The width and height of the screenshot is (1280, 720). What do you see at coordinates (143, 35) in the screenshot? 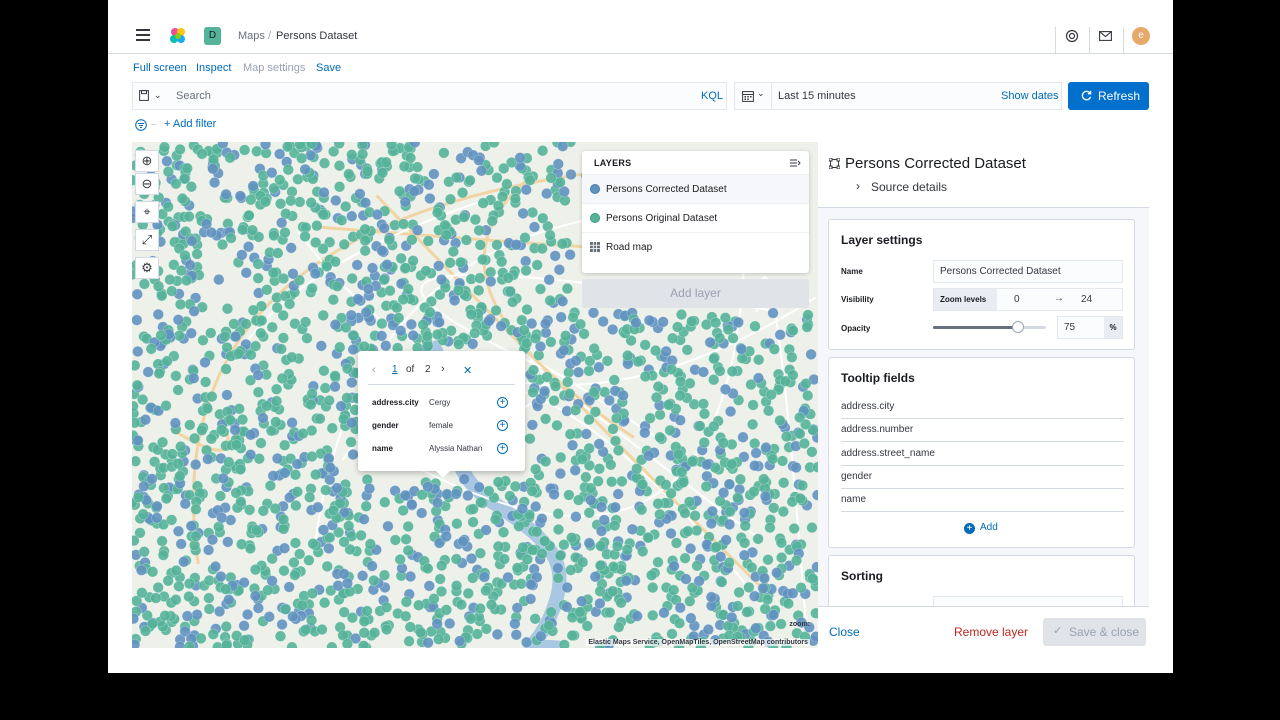
I see `menu-toggle-icon` at bounding box center [143, 35].